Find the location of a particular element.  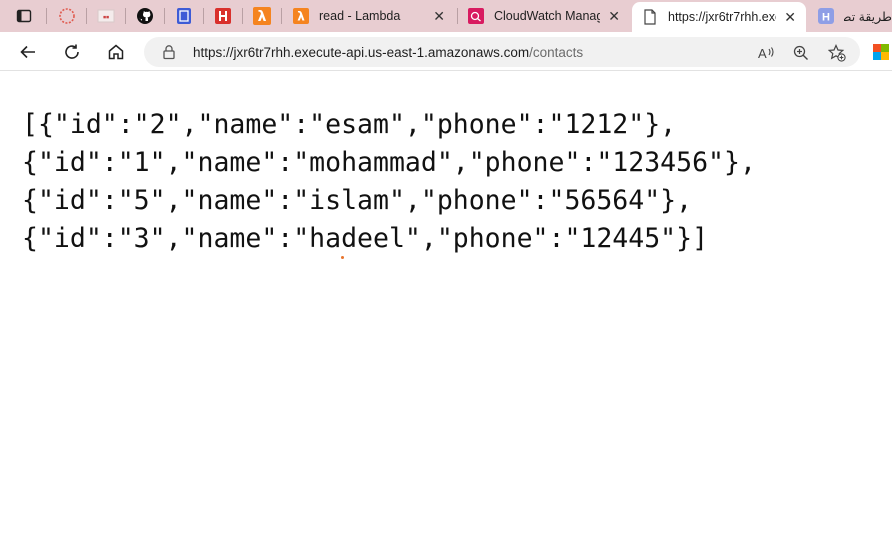

home-button is located at coordinates (116, 52).